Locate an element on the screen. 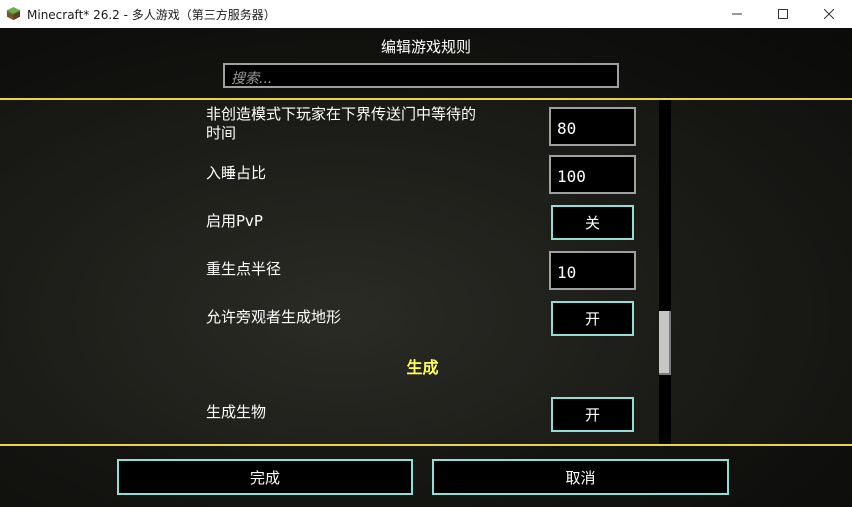 This screenshot has width=852, height=507. minimize-icon is located at coordinates (737, 14).